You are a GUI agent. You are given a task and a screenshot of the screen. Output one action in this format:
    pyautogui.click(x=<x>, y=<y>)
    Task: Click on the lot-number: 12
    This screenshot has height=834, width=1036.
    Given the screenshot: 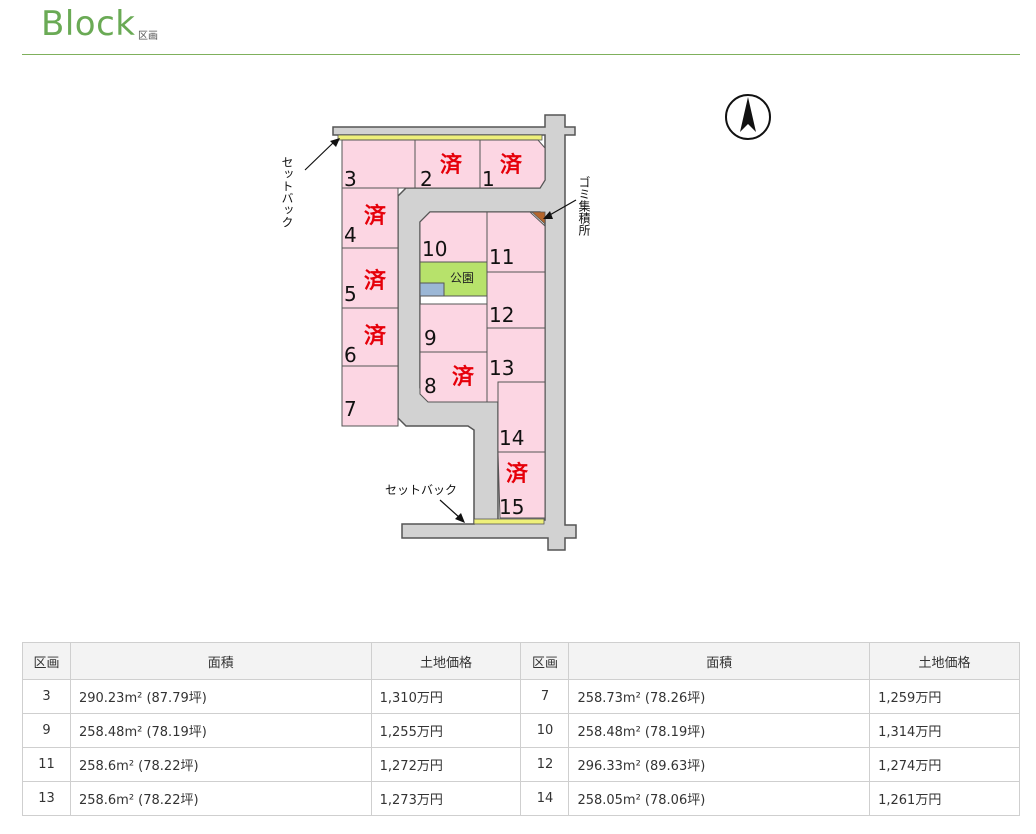 What is the action you would take?
    pyautogui.click(x=501, y=315)
    